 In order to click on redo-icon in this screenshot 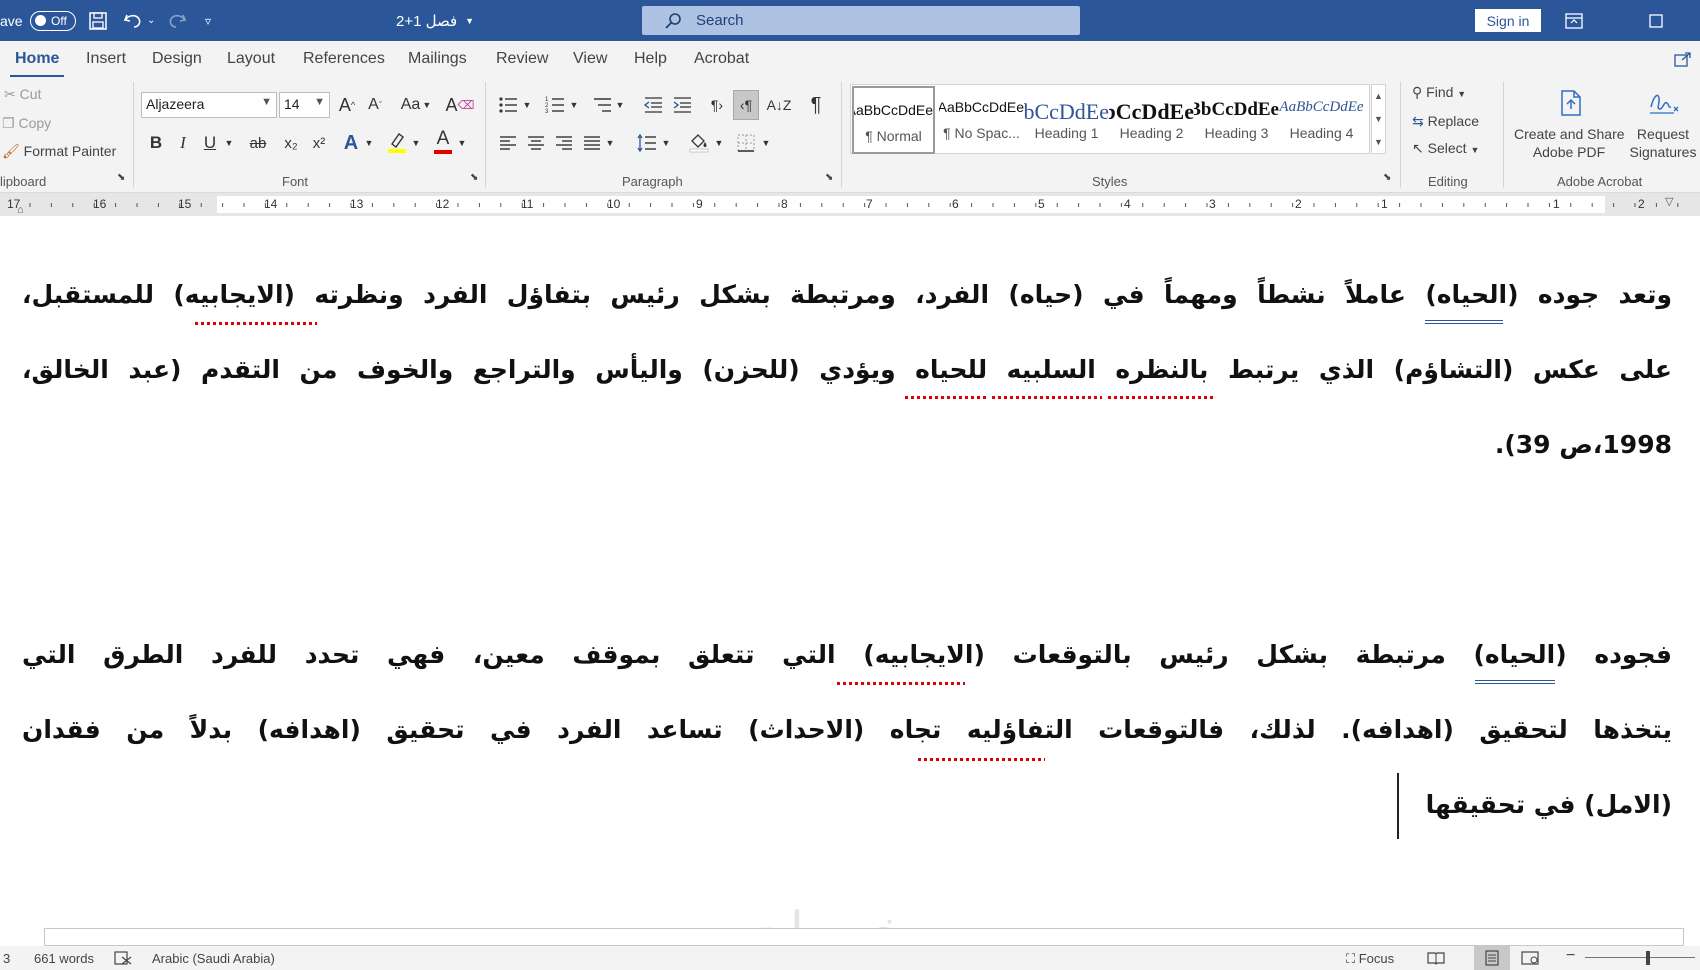, I will do `click(177, 20)`.